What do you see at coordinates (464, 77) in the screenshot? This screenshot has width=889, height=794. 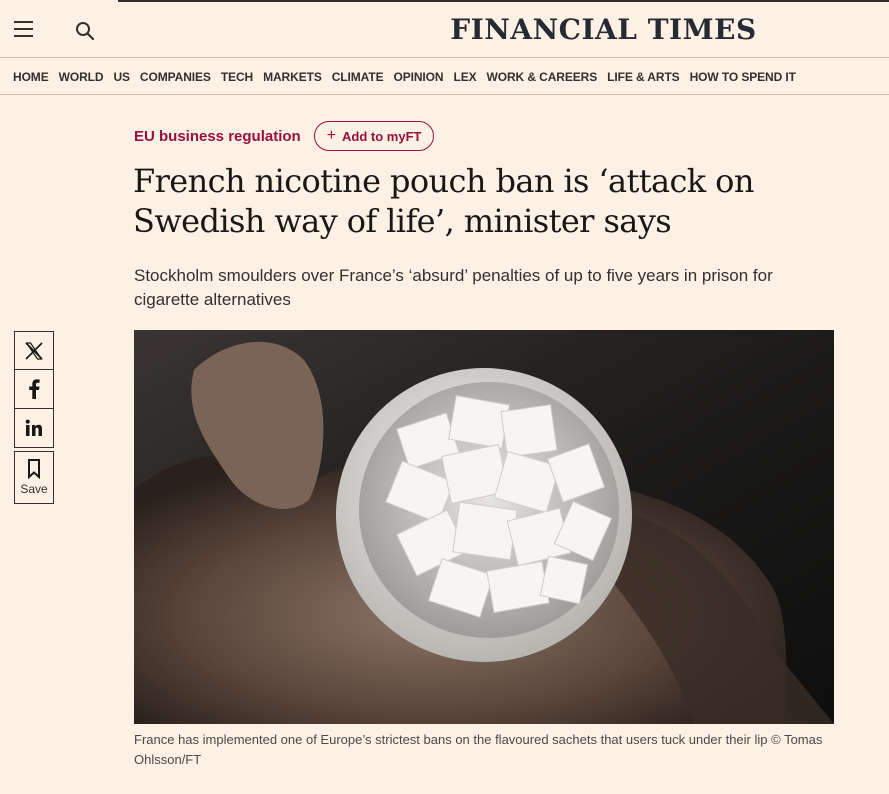 I see `nav-item-lex: LEX` at bounding box center [464, 77].